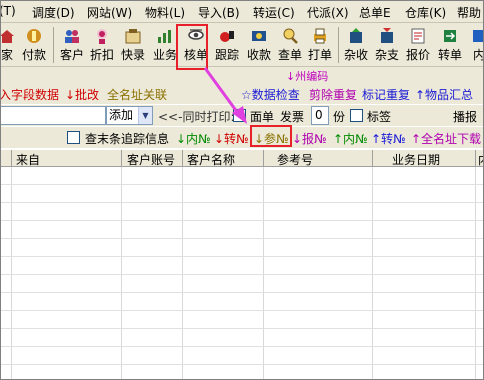 The height and width of the screenshot is (380, 484). I want to click on remove-duplicates-link: 剪除重复, so click(333, 94).